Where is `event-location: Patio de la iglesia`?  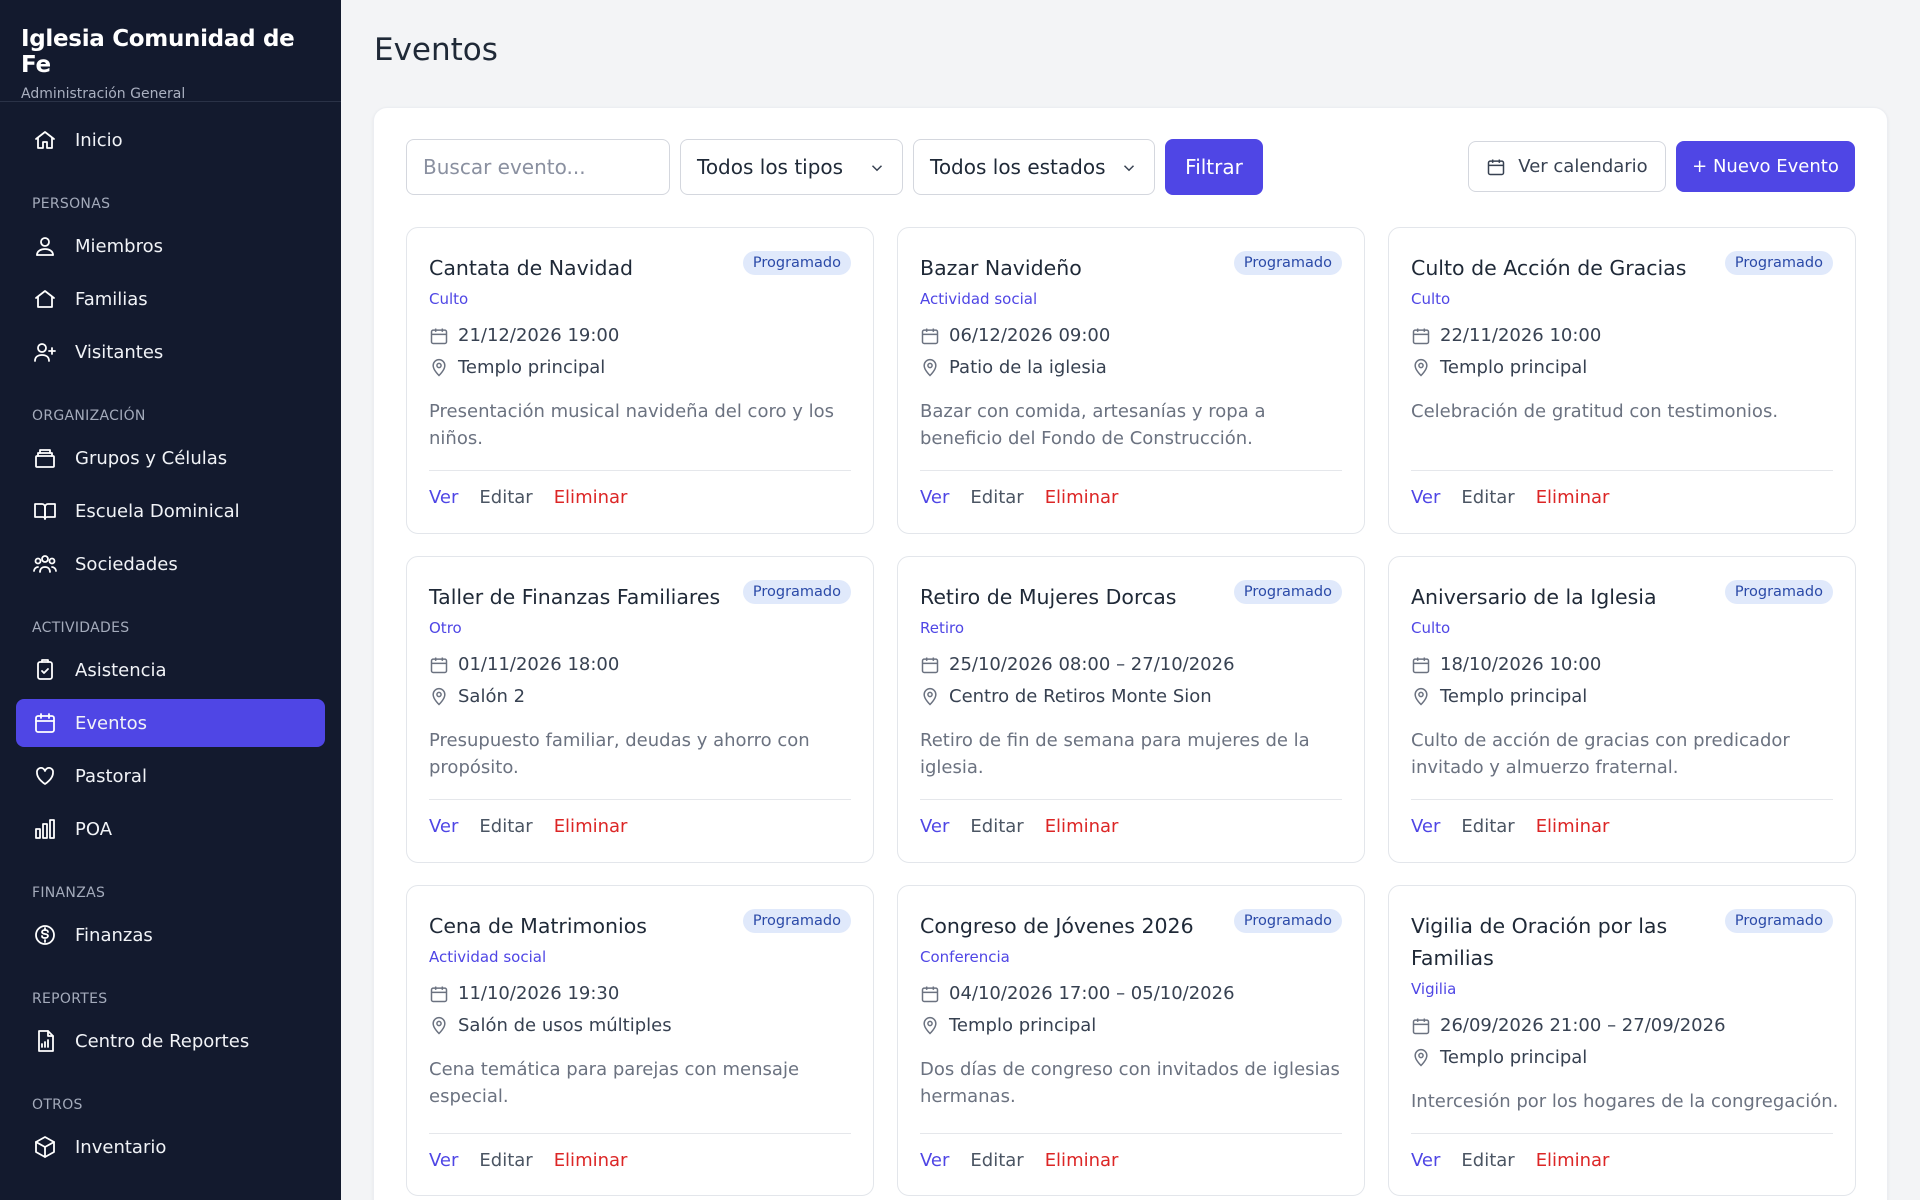 event-location: Patio de la iglesia is located at coordinates (1013, 367).